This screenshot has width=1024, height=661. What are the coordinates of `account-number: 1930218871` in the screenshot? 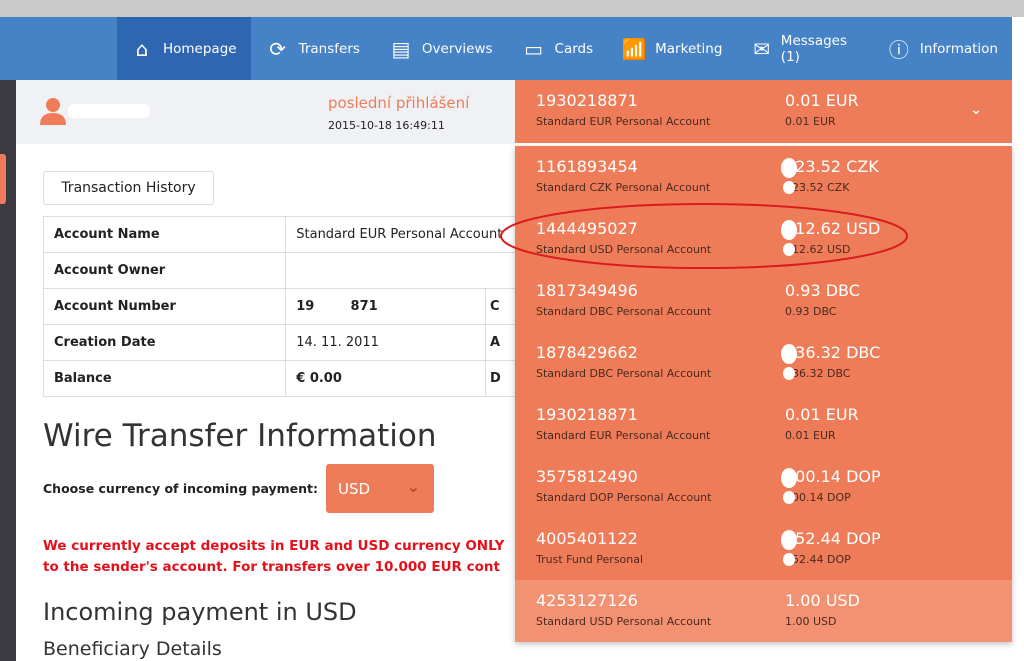 It's located at (587, 414).